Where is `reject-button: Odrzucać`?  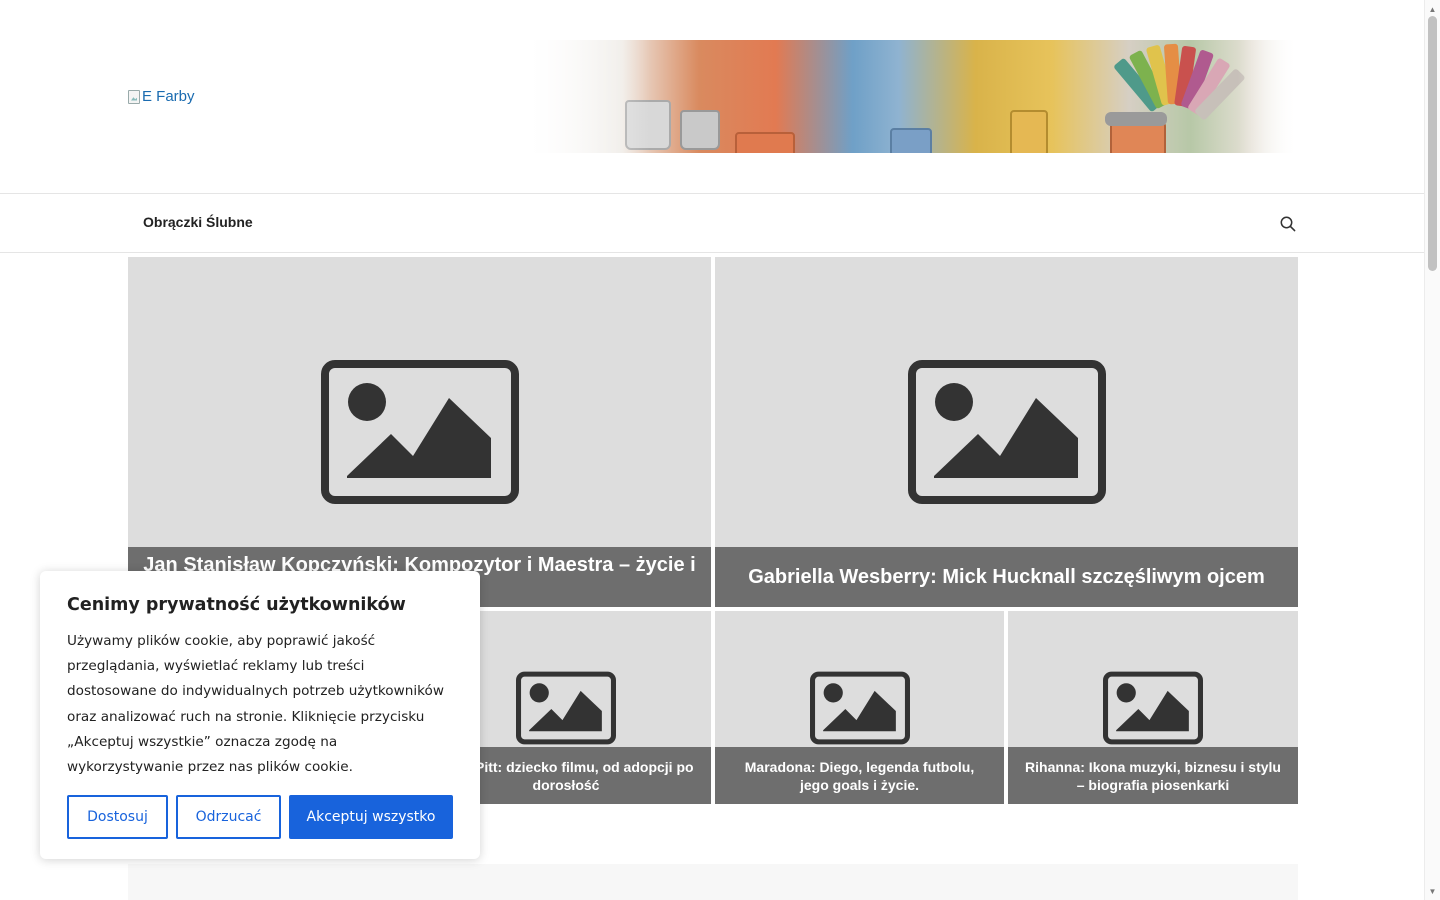
reject-button: Odrzucać is located at coordinates (228, 817).